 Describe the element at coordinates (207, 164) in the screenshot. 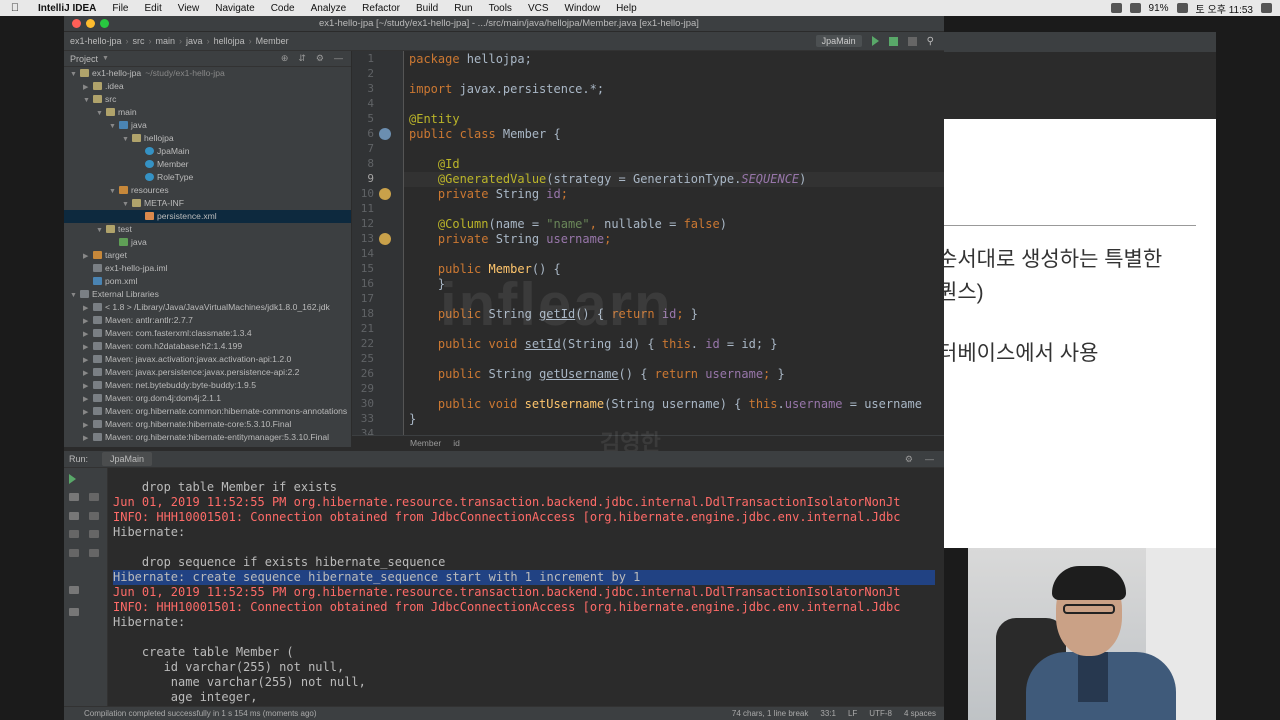

I see `tree-item: Member` at that location.